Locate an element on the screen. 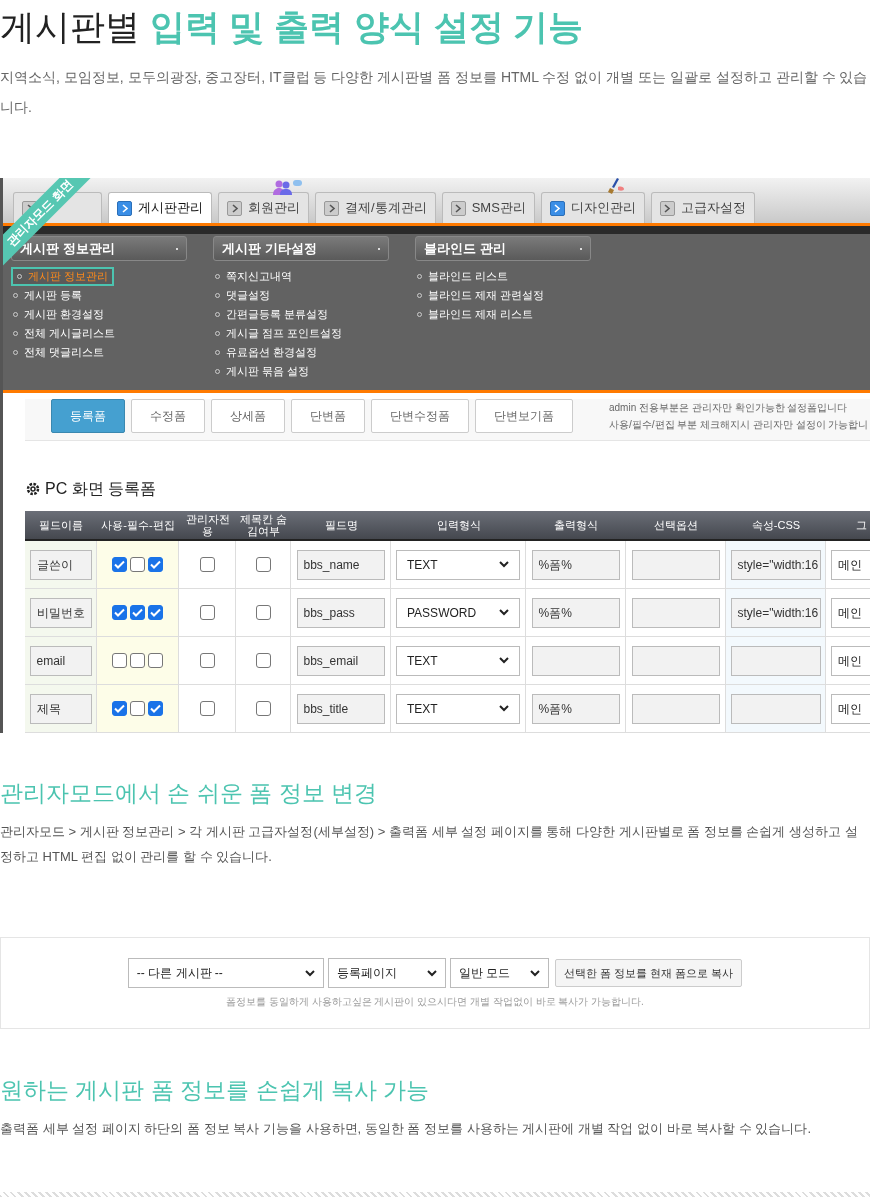  form-tab-button: 단변보기폼 is located at coordinates (524, 416).